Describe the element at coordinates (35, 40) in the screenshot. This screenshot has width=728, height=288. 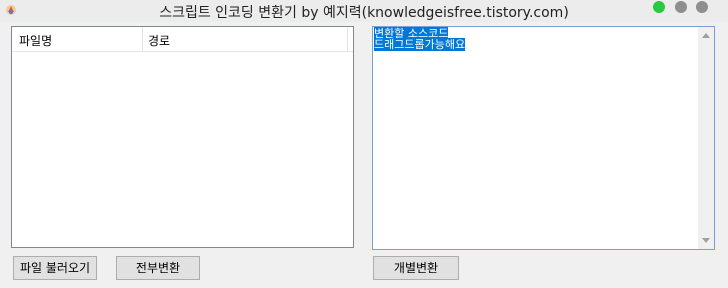
I see `column-header-filename: 파일명` at that location.